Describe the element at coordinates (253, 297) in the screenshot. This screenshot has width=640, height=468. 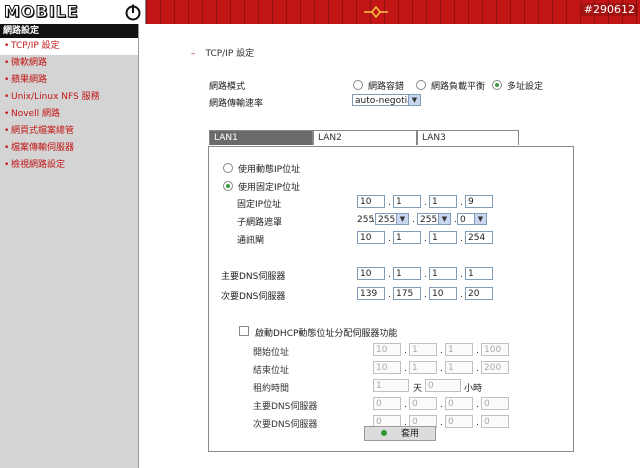
I see `secondary-dns-label: 次要DNS伺服器` at that location.